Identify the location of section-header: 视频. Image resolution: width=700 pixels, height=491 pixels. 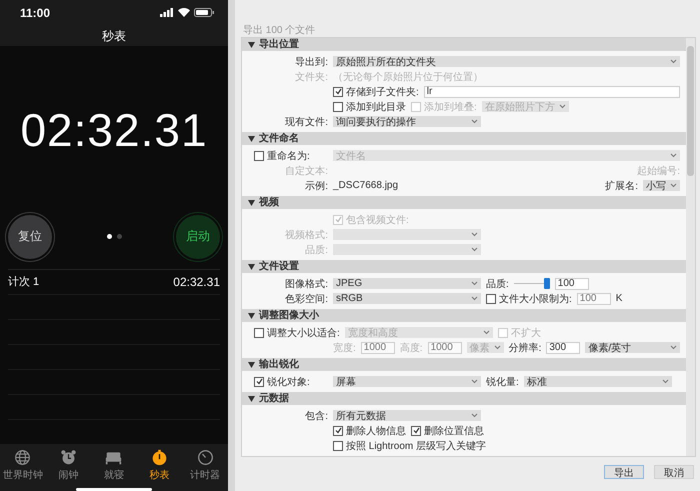
(464, 202).